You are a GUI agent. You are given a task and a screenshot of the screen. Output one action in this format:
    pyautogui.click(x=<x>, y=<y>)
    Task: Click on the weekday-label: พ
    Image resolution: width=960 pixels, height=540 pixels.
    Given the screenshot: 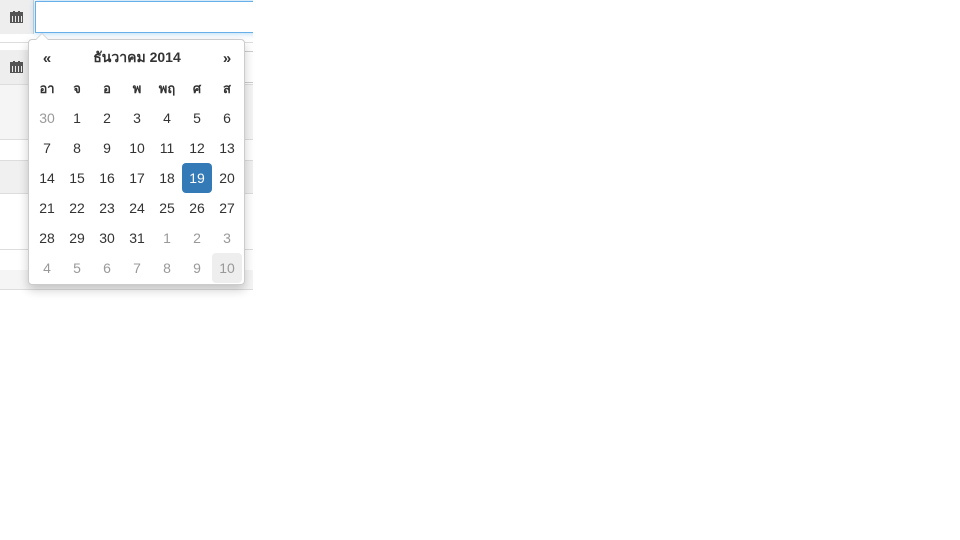 What is the action you would take?
    pyautogui.click(x=137, y=88)
    